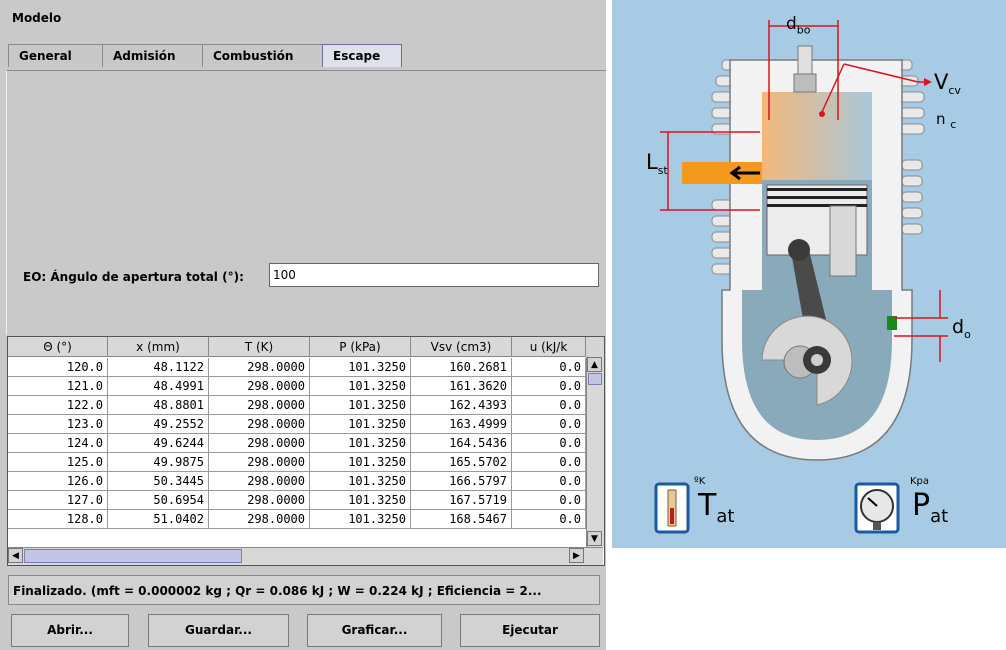  I want to click on spark-plug, so click(805, 61).